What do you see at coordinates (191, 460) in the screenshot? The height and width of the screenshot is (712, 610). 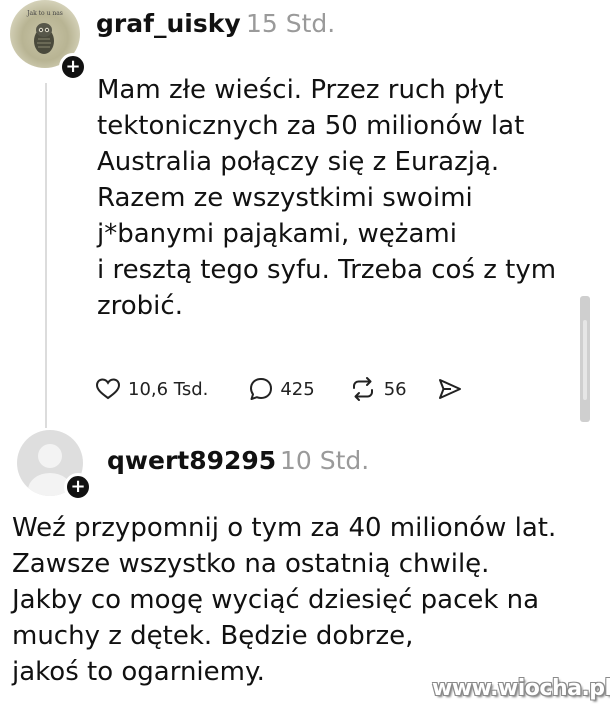 I see `username: qwert89295` at bounding box center [191, 460].